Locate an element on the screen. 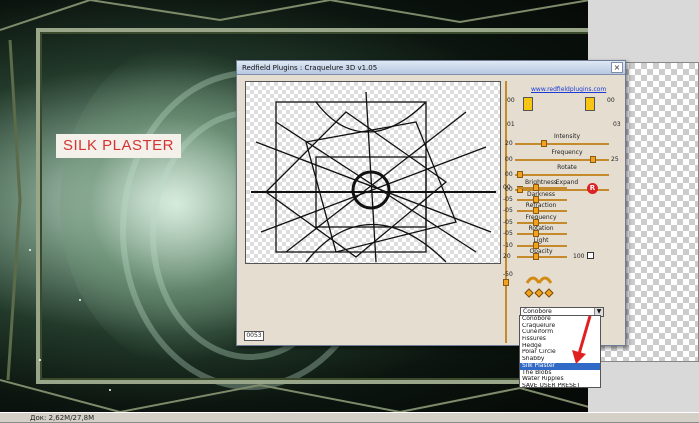 The width and height of the screenshot is (699, 423). color-swatch-left is located at coordinates (528, 104).